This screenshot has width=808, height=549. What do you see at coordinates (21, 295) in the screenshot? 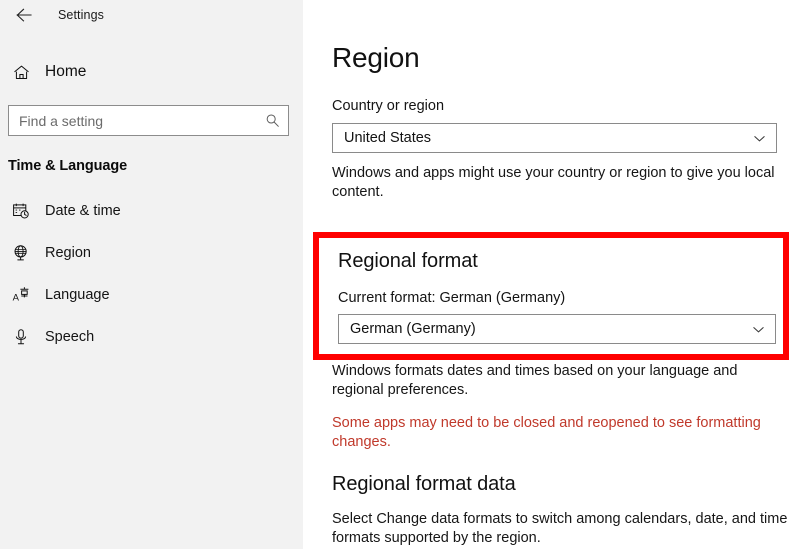
I see `language-character-icon: A` at bounding box center [21, 295].